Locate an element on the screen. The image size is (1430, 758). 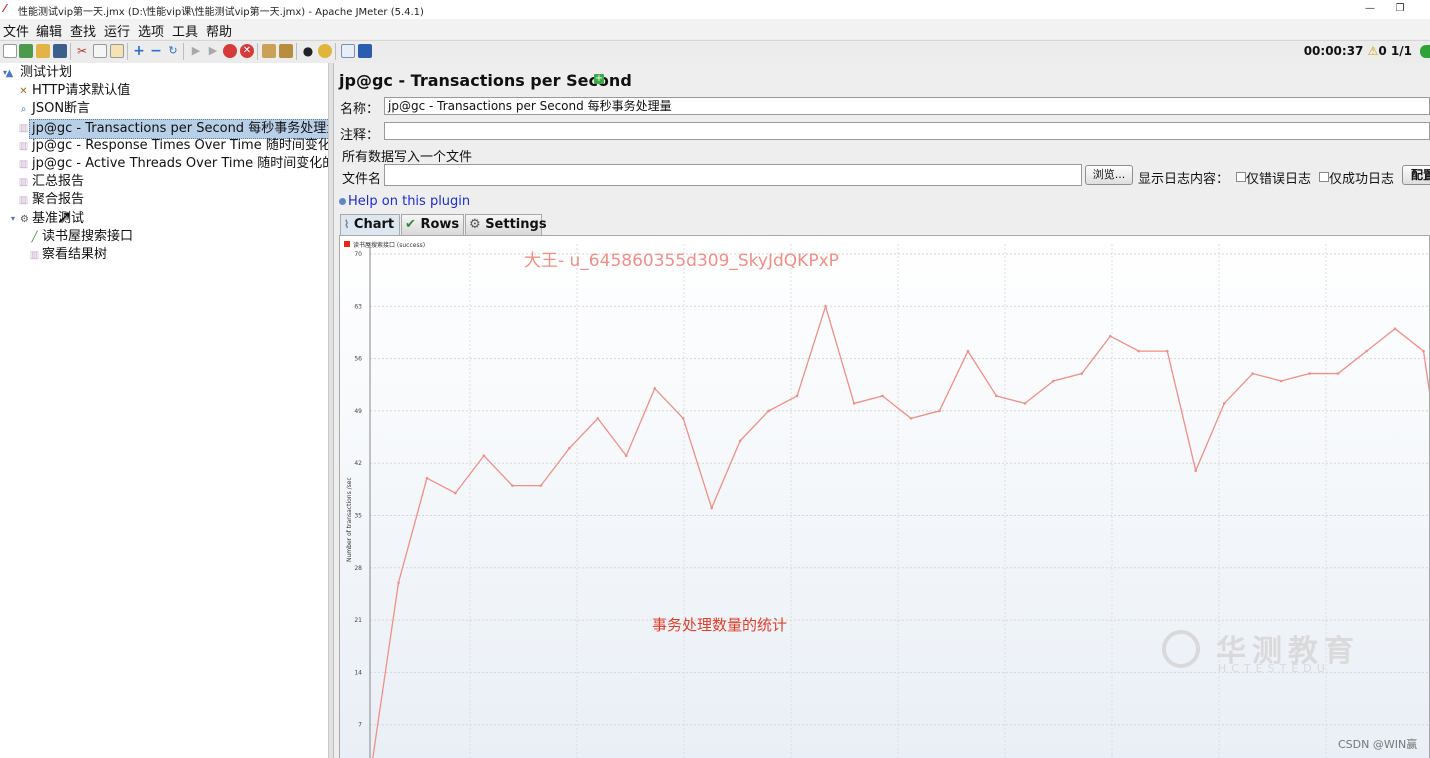
chart-listener-icon: ▥ is located at coordinates (23, 164).